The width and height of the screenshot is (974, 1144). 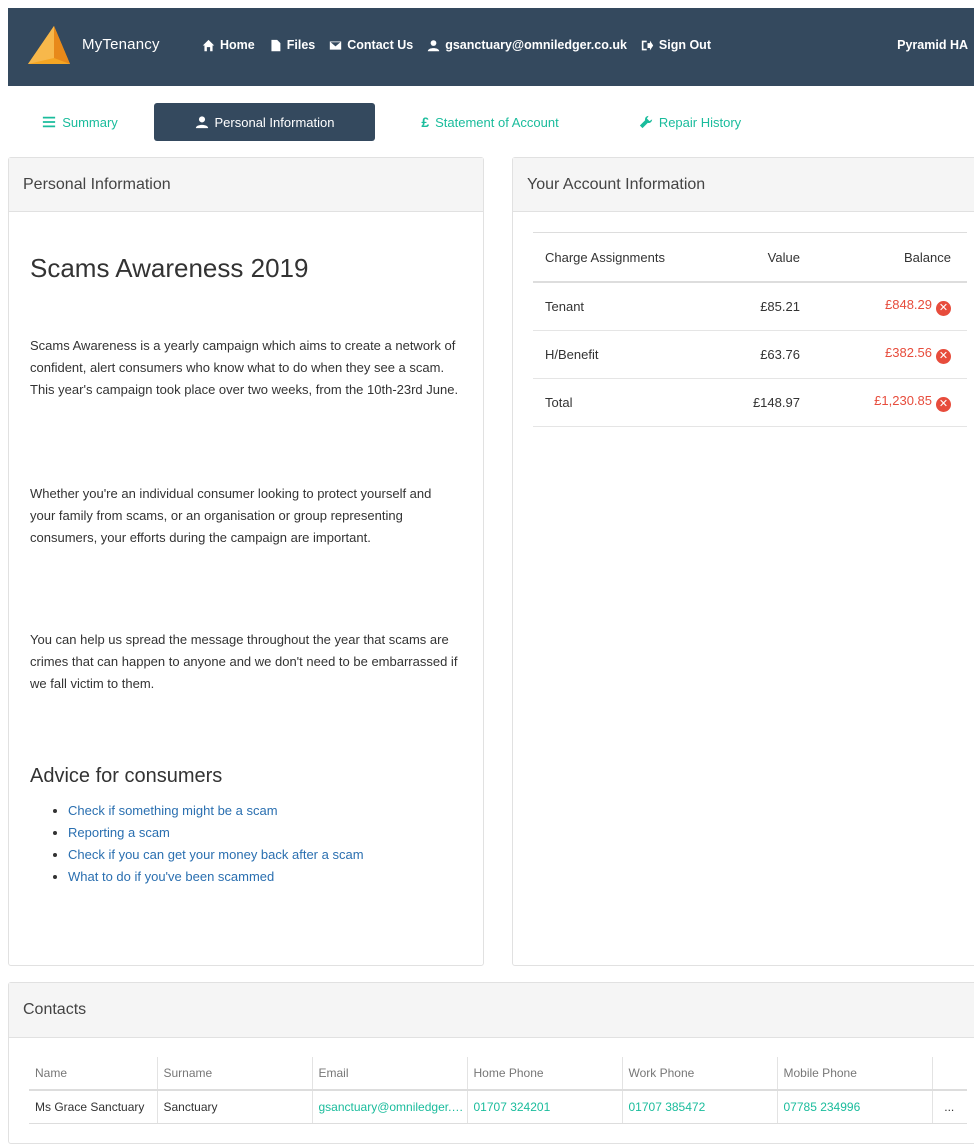 I want to click on column-header: Mobile Phone, so click(x=855, y=1074).